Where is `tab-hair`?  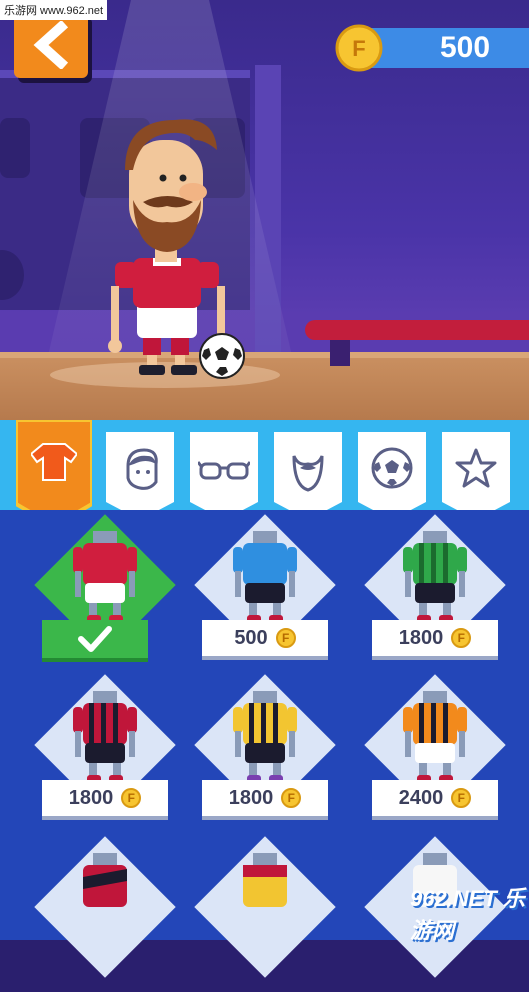
tab-hair is located at coordinates (140, 476).